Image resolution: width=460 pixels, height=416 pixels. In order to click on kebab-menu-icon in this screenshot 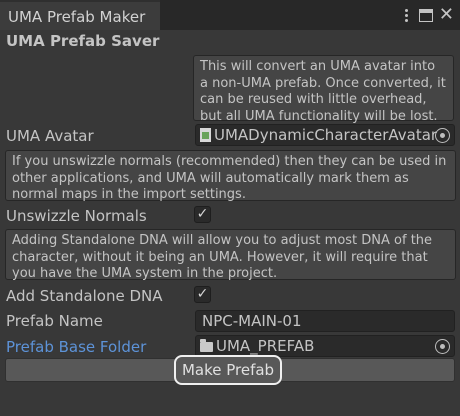, I will do `click(407, 15)`.